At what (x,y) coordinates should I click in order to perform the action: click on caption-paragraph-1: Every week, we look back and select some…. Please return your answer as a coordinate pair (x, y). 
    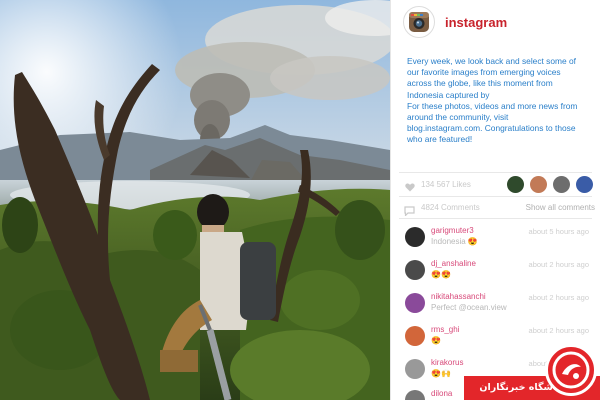
    Looking at the image, I should click on (491, 78).